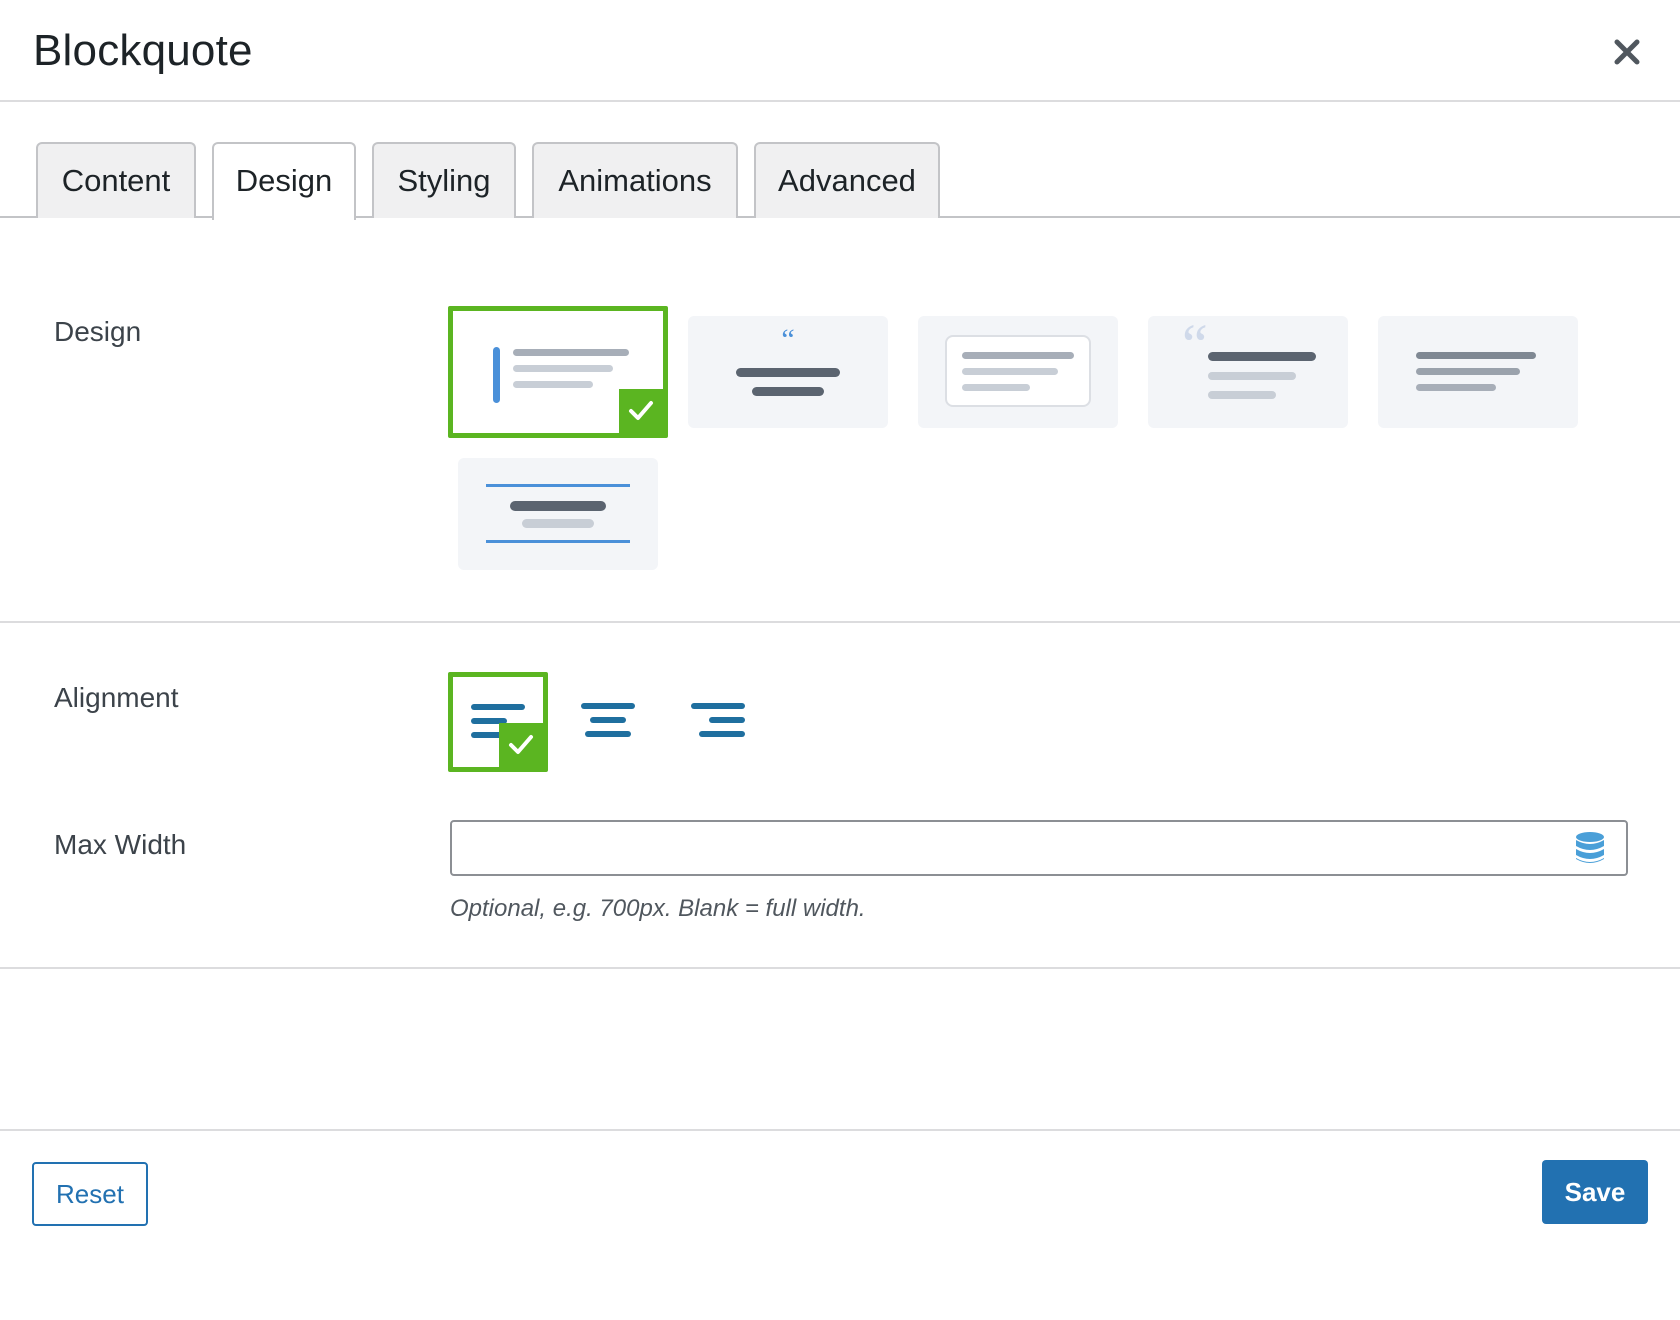 The width and height of the screenshot is (1680, 1320). What do you see at coordinates (558, 514) in the screenshot?
I see `design-option-top-bottom-rules` at bounding box center [558, 514].